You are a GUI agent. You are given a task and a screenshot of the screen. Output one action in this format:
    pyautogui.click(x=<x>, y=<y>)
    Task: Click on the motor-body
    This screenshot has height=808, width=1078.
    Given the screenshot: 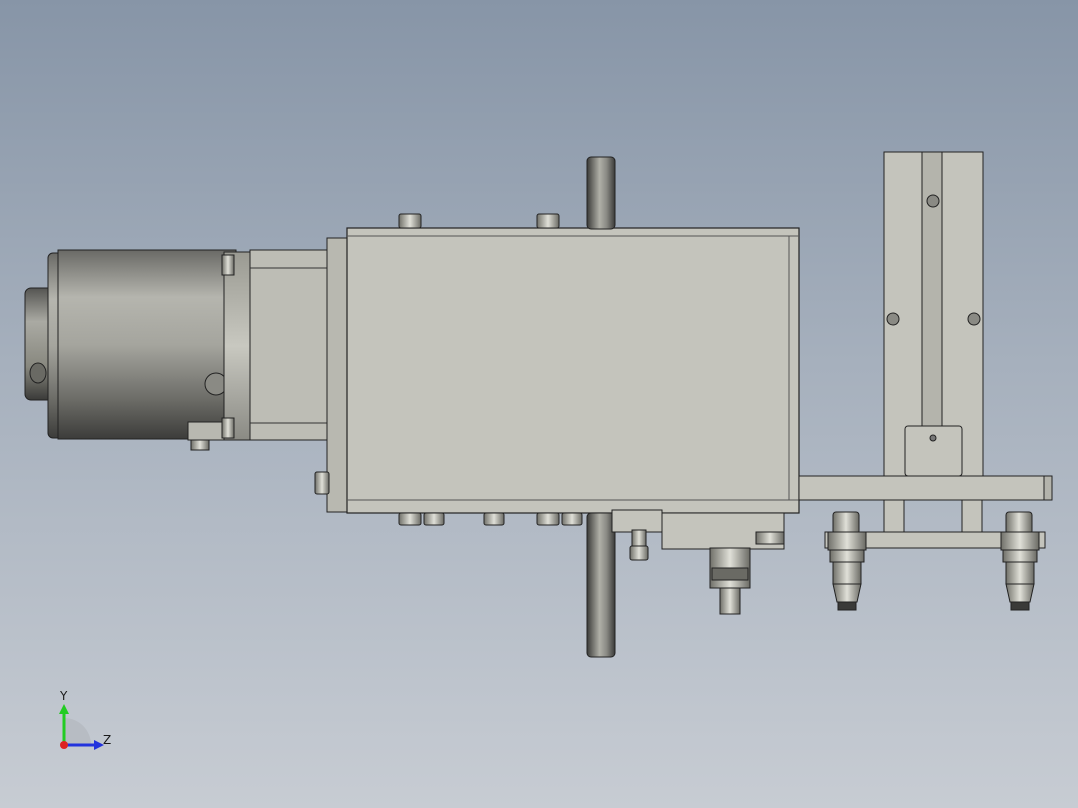 What is the action you would take?
    pyautogui.click(x=147, y=344)
    